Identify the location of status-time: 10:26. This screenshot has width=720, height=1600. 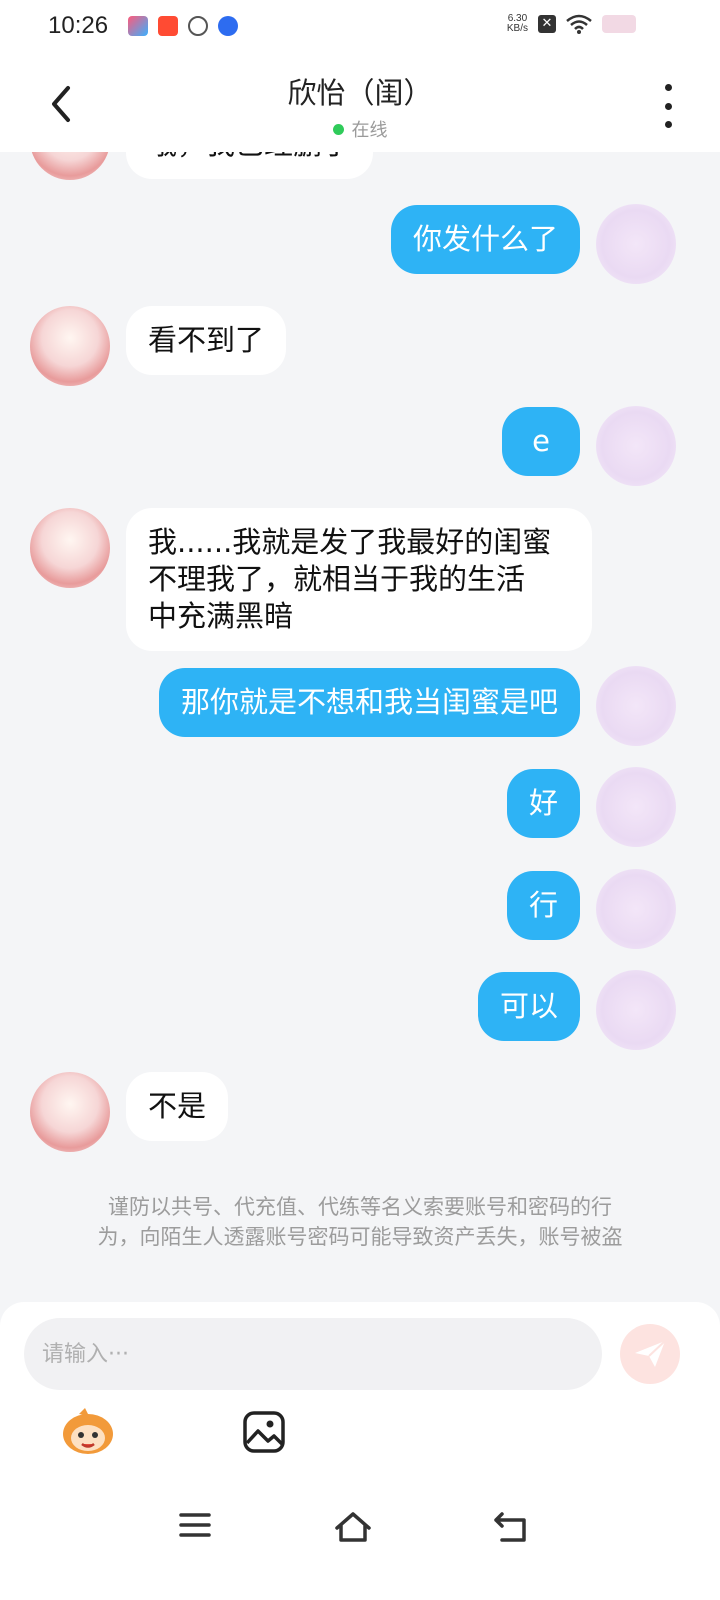
(78, 25).